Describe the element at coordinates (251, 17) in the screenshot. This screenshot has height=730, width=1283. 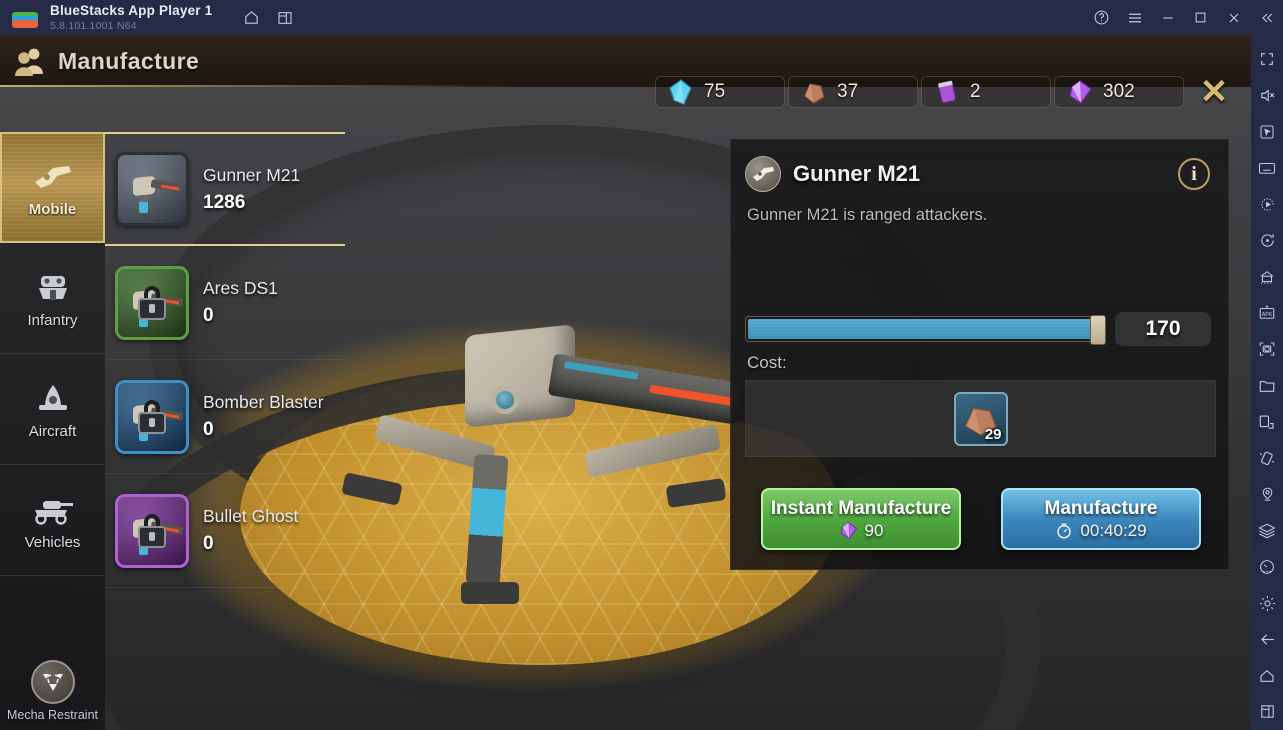
I see `home-icon` at that location.